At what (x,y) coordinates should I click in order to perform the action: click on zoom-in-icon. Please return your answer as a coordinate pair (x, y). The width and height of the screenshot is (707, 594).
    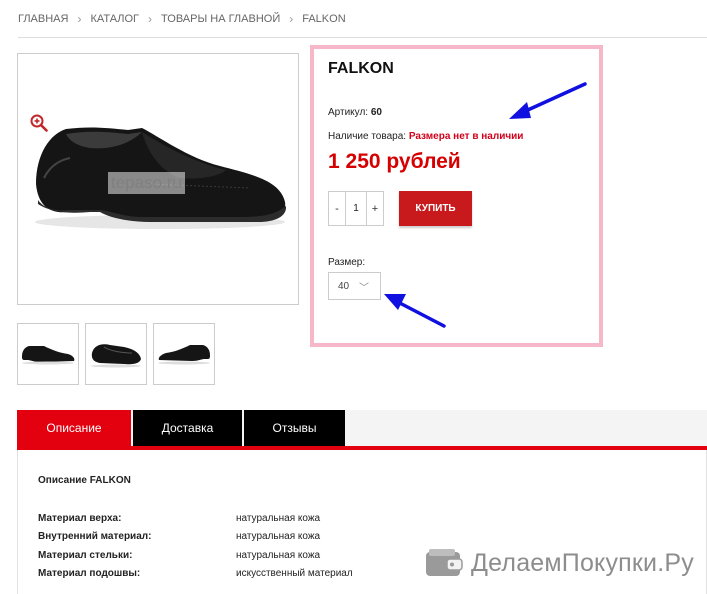
    Looking at the image, I should click on (39, 123).